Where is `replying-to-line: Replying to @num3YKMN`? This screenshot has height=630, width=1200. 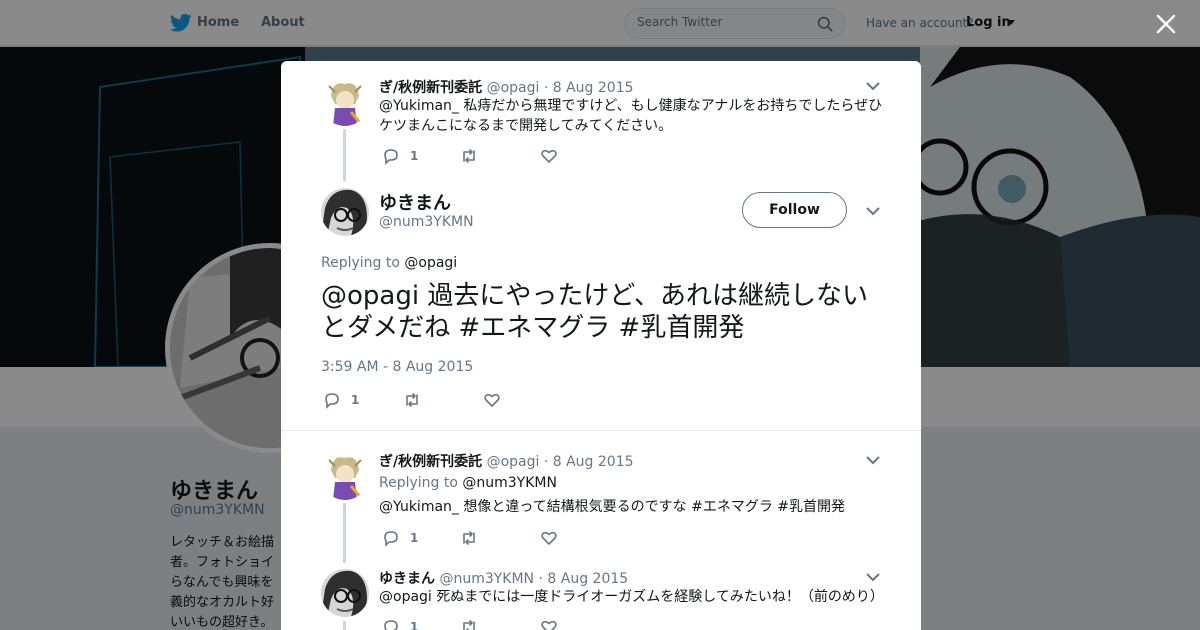
replying-to-line: Replying to @num3YKMN is located at coordinates (468, 483).